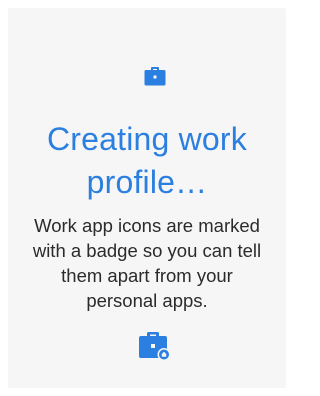 Image resolution: width=320 pixels, height=396 pixels. Describe the element at coordinates (155, 76) in the screenshot. I see `briefcase-icon` at that location.